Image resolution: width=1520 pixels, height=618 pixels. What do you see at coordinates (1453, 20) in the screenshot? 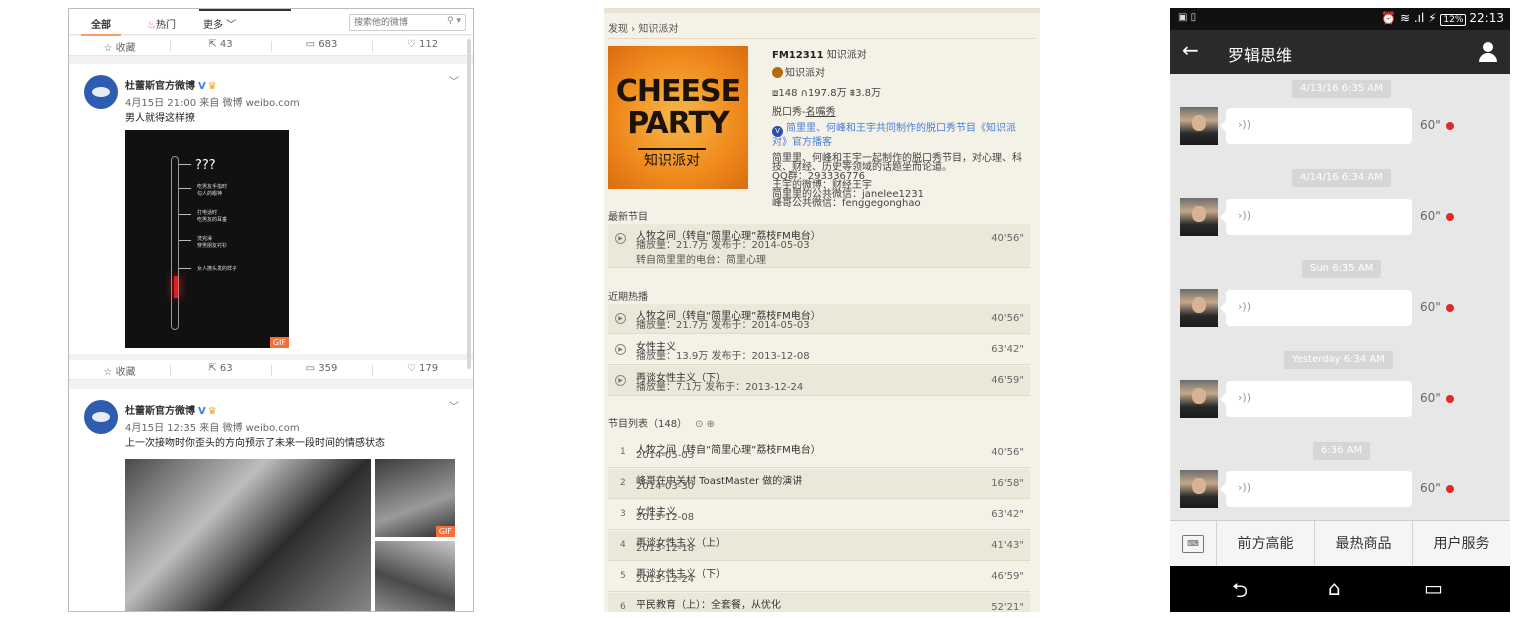
I see `battery-icon: 12%` at bounding box center [1453, 20].